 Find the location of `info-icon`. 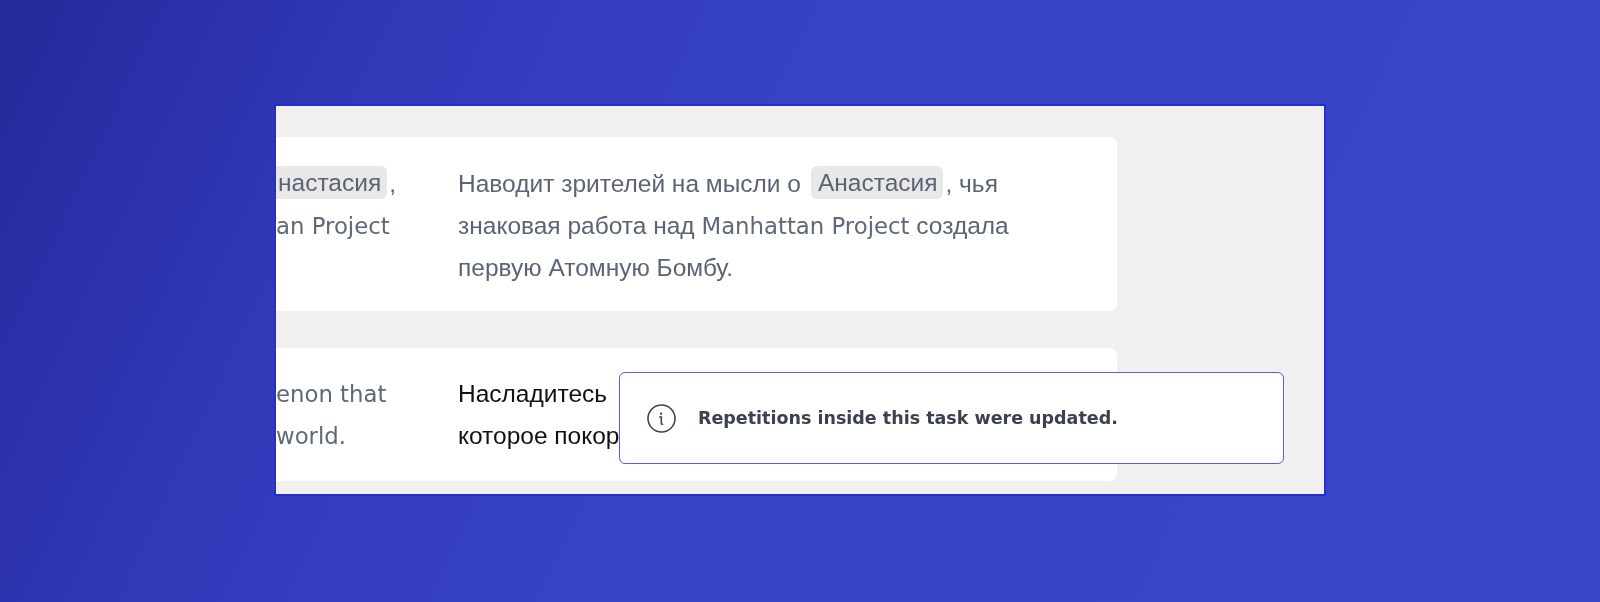

info-icon is located at coordinates (661, 418).